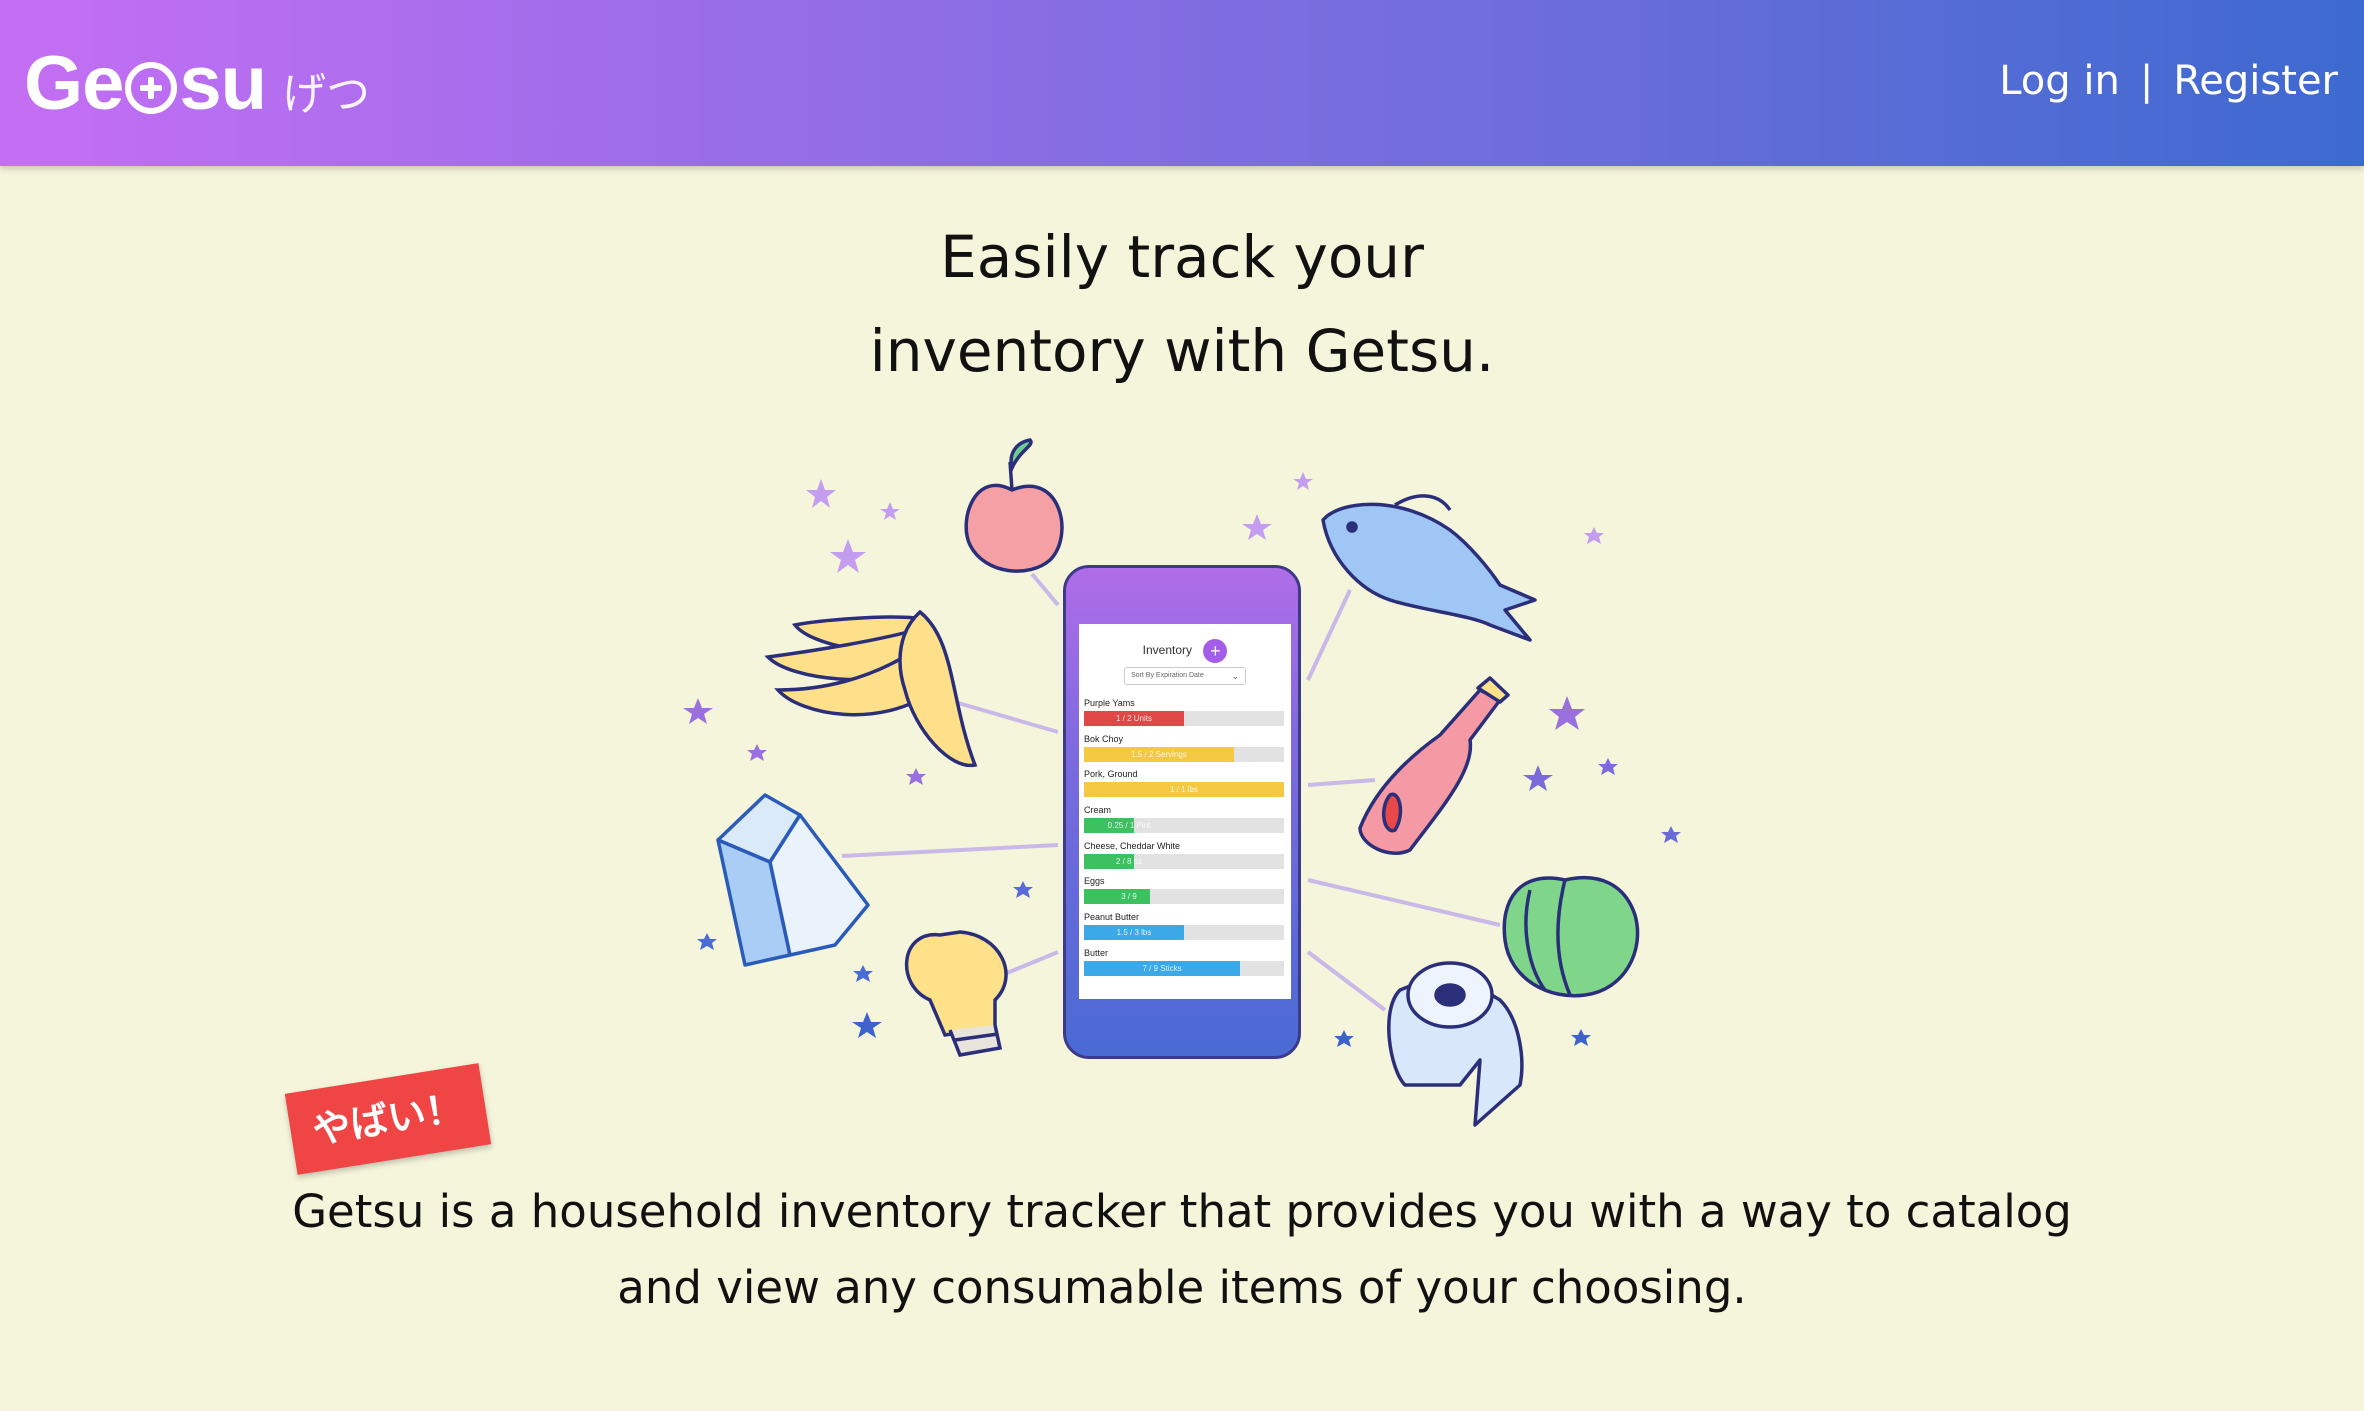  I want to click on inventory-list-item: Pork, Ground 1 / 1 lbs, so click(1185, 787).